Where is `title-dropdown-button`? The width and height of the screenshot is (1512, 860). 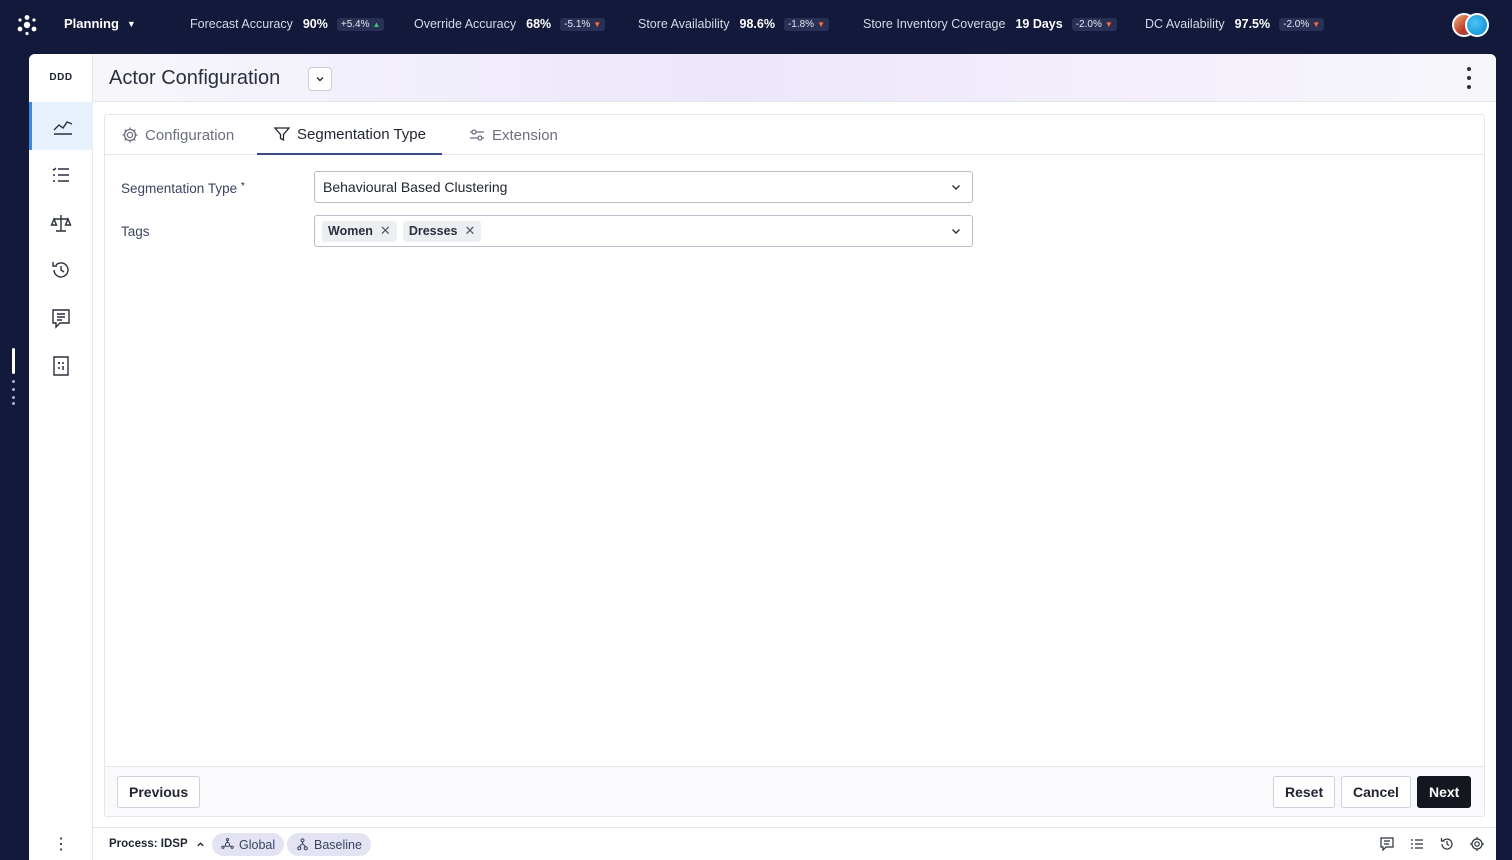 title-dropdown-button is located at coordinates (320, 79).